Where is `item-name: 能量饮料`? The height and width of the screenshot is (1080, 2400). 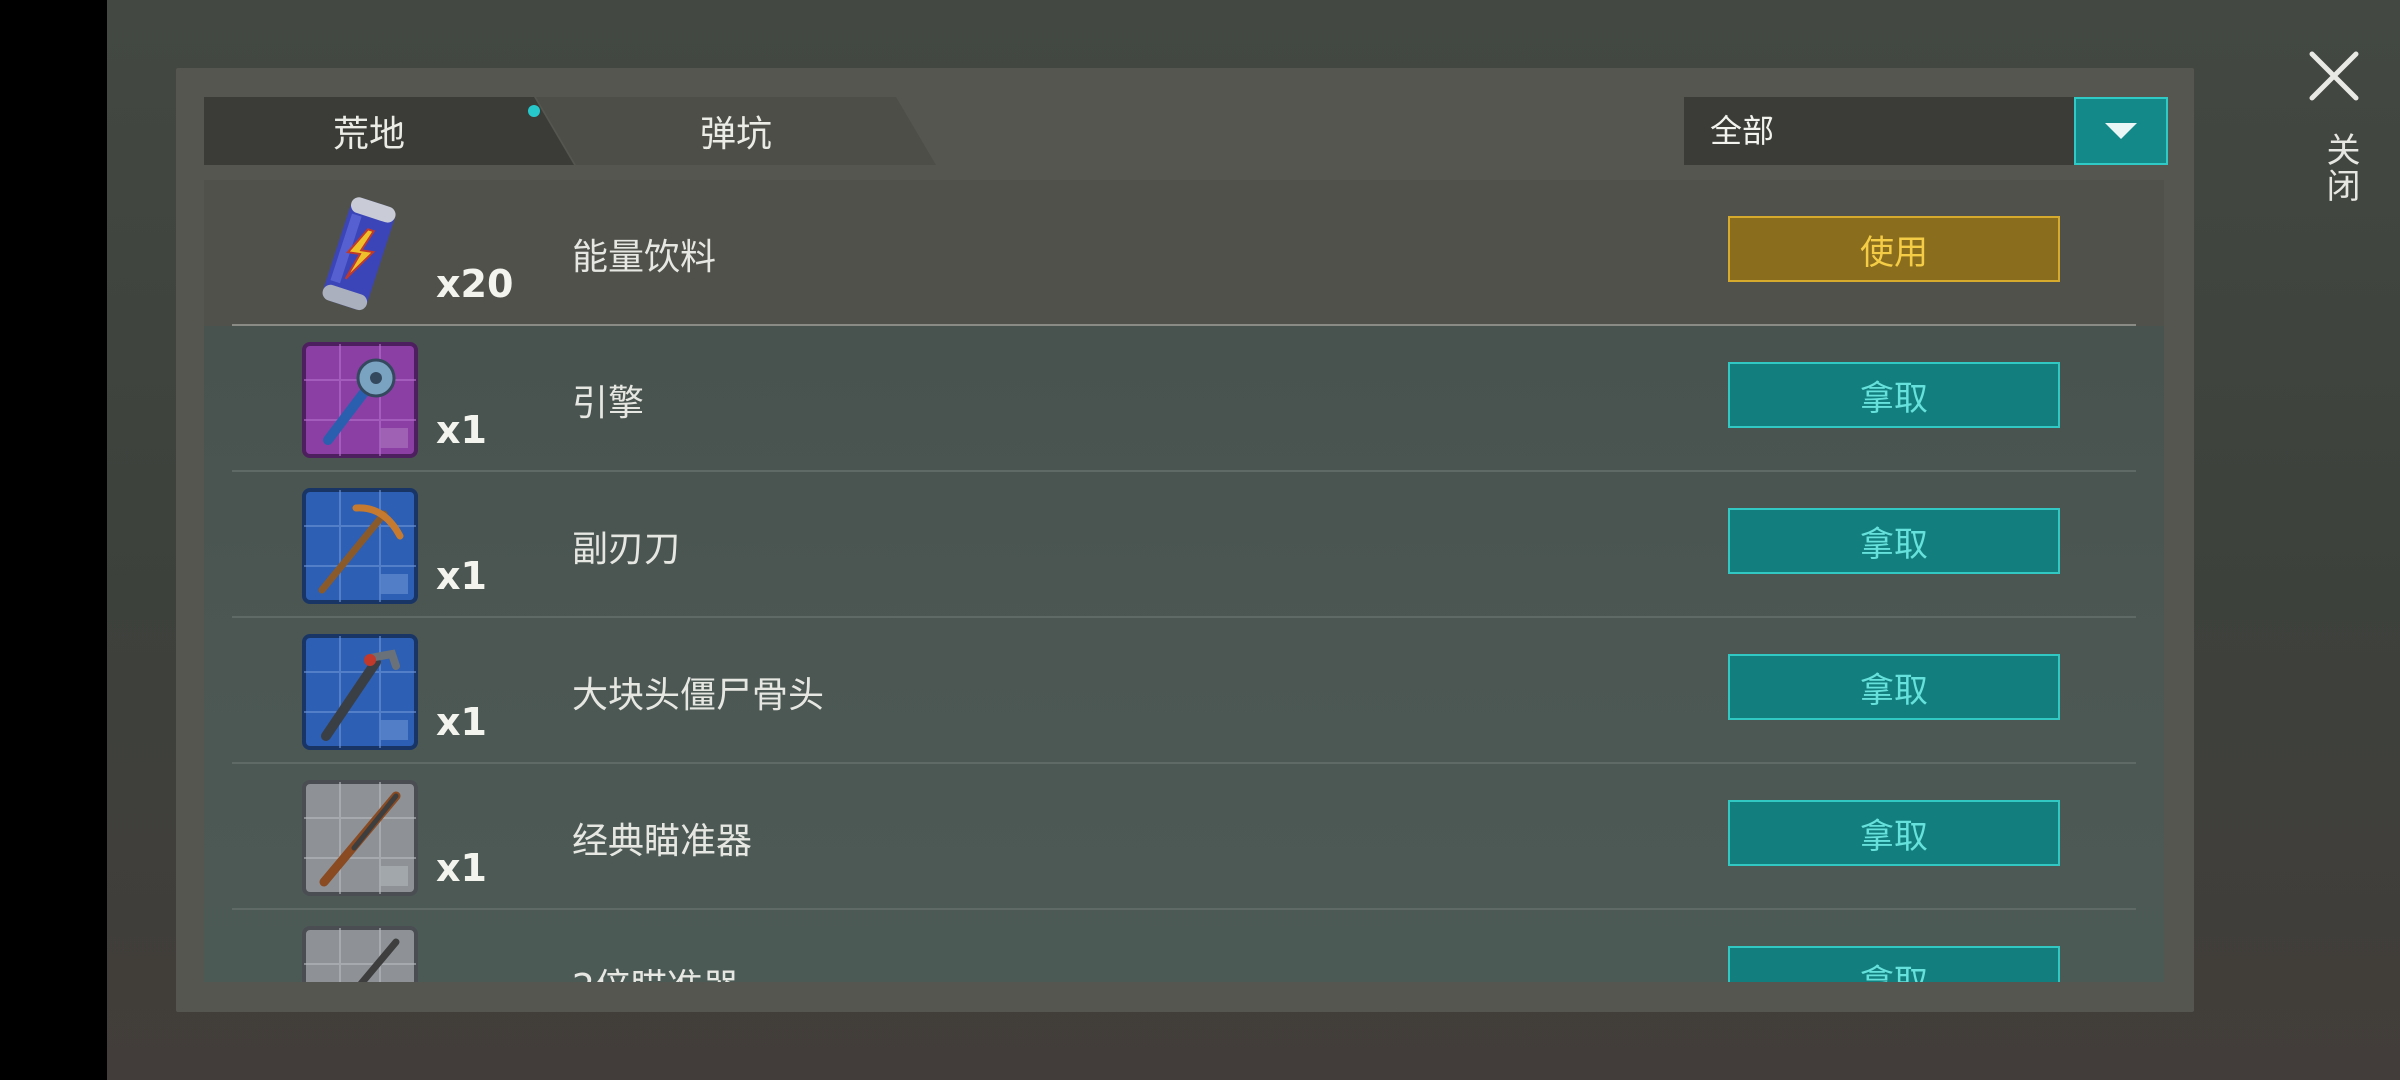
item-name: 能量饮料 is located at coordinates (644, 257).